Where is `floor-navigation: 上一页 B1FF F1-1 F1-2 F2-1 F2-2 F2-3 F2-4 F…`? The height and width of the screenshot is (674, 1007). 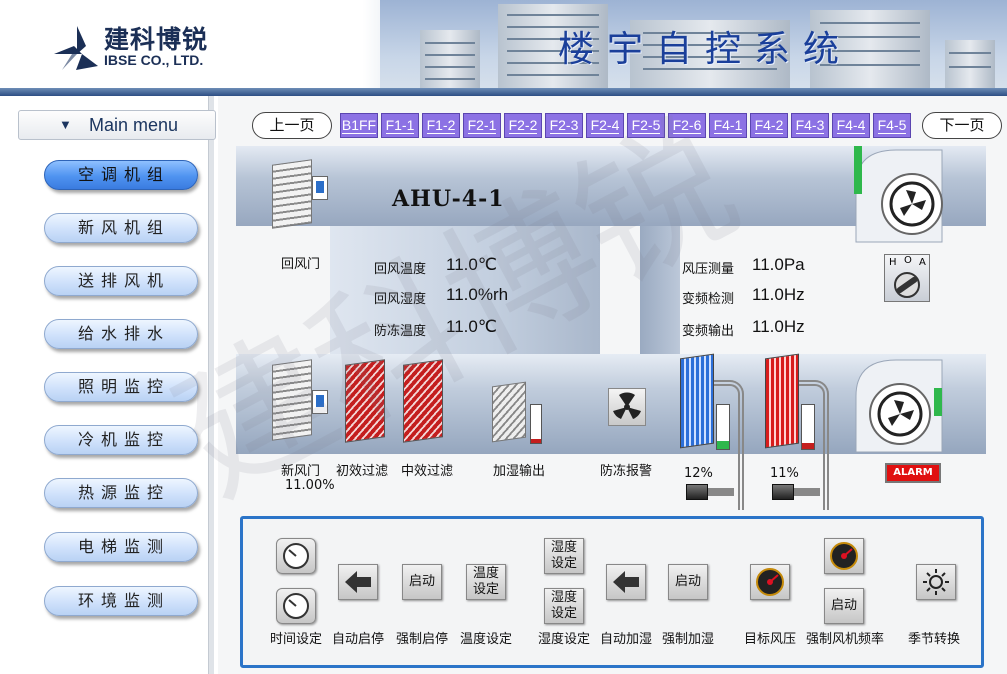 floor-navigation: 上一页 B1FF F1-1 F1-2 F2-1 F2-2 F2-3 F2-4 F… is located at coordinates (626, 126).